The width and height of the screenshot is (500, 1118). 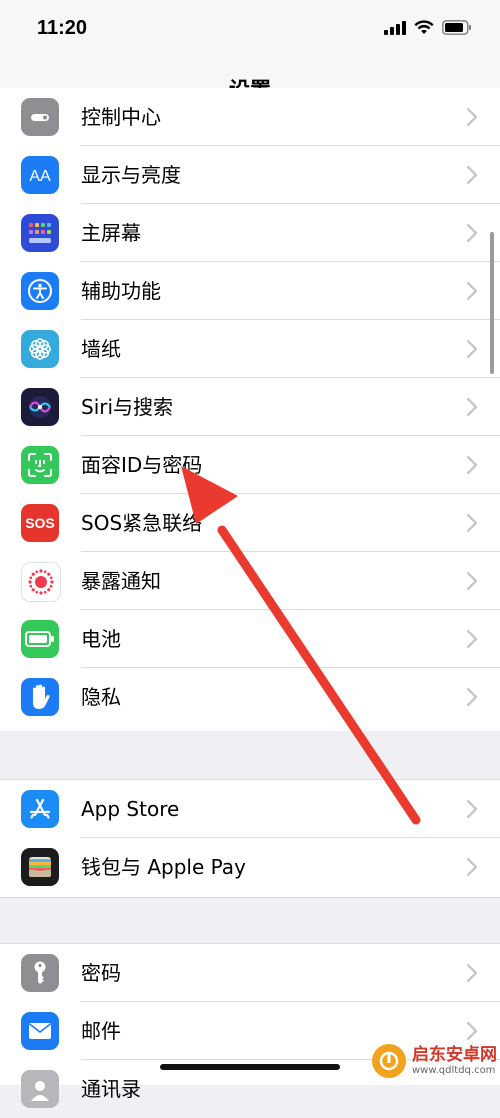 What do you see at coordinates (456, 27) in the screenshot?
I see `battery-status-icon` at bounding box center [456, 27].